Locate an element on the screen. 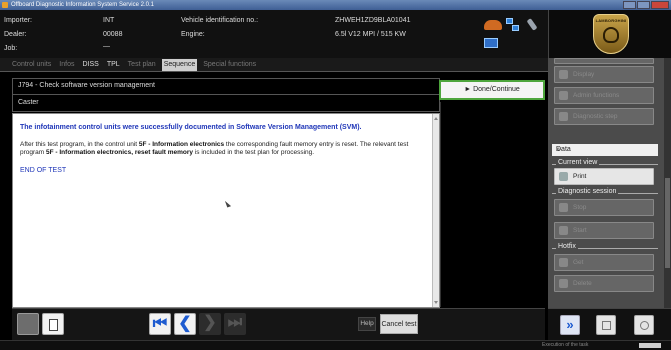 This screenshot has height=350, width=671. start-icon is located at coordinates (563, 230).